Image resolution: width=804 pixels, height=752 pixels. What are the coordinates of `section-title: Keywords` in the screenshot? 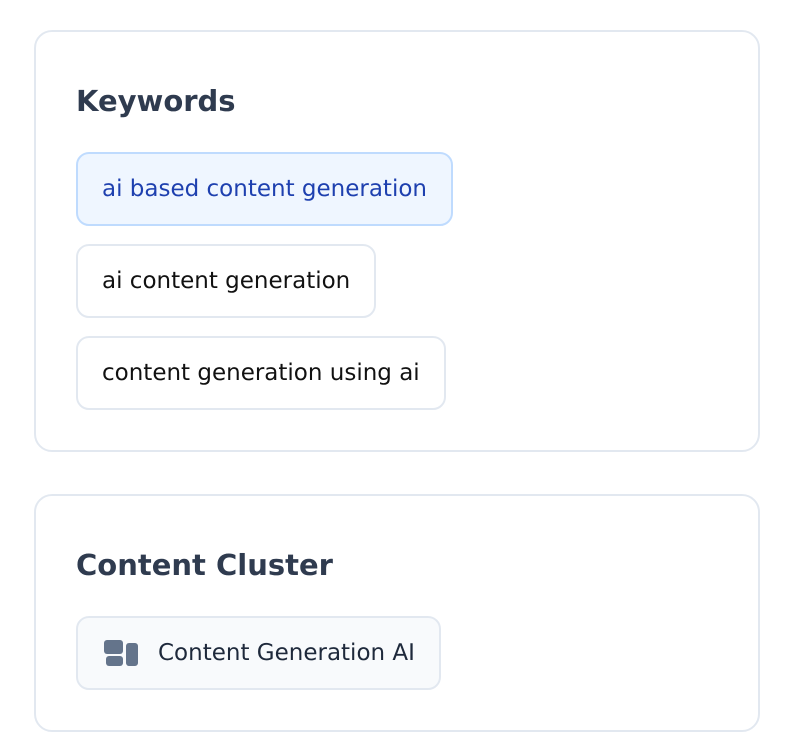 It's located at (156, 101).